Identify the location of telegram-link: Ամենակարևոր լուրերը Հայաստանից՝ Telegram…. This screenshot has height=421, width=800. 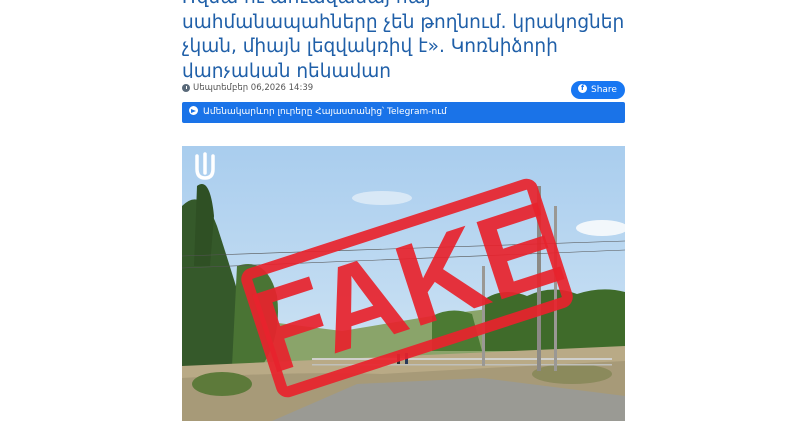
(403, 112).